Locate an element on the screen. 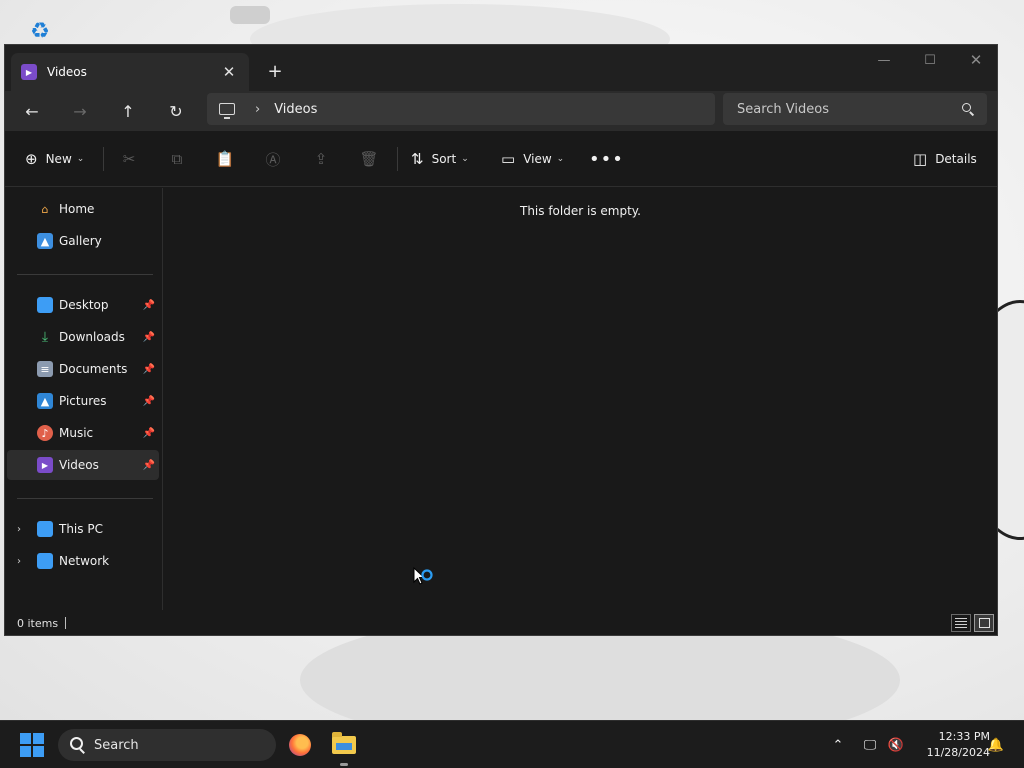 The height and width of the screenshot is (768, 1024). sidebar-item-label: Home is located at coordinates (77, 209).